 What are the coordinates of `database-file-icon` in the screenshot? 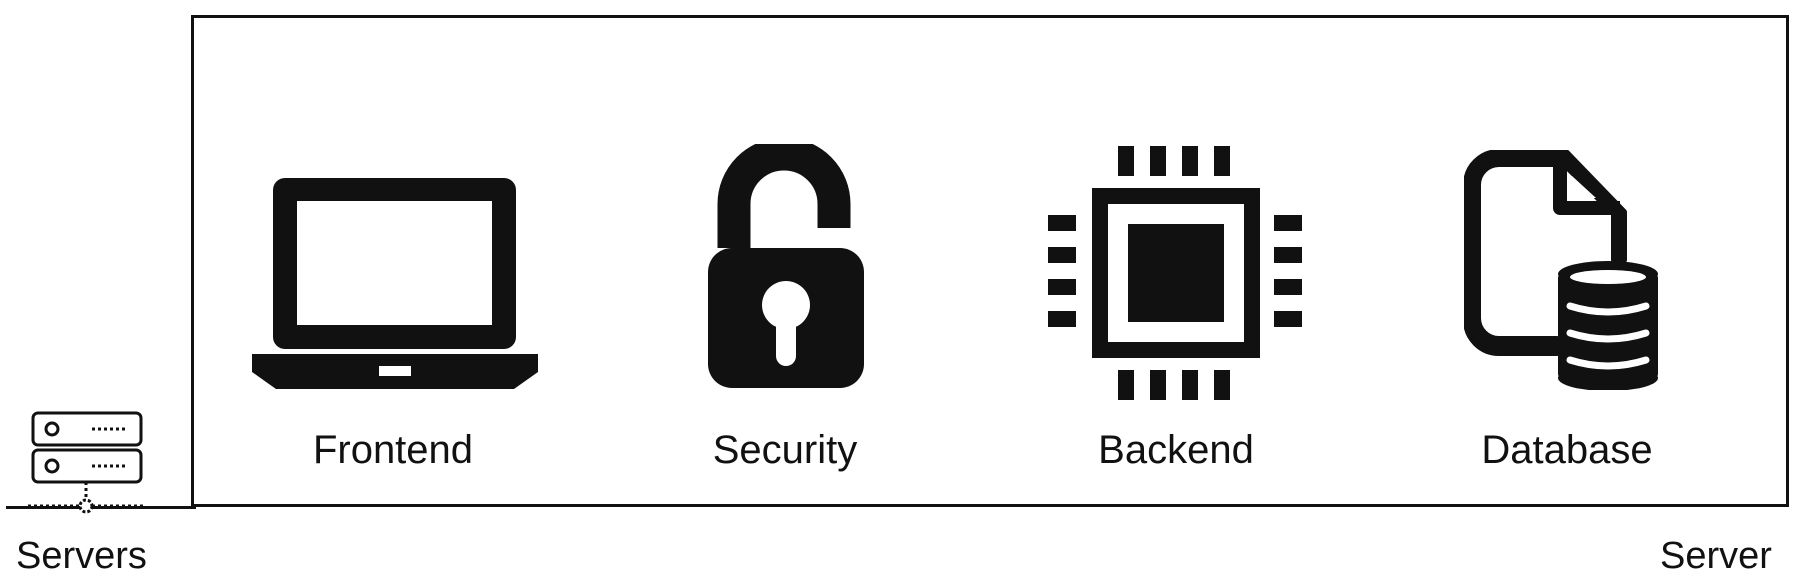 It's located at (1561, 270).